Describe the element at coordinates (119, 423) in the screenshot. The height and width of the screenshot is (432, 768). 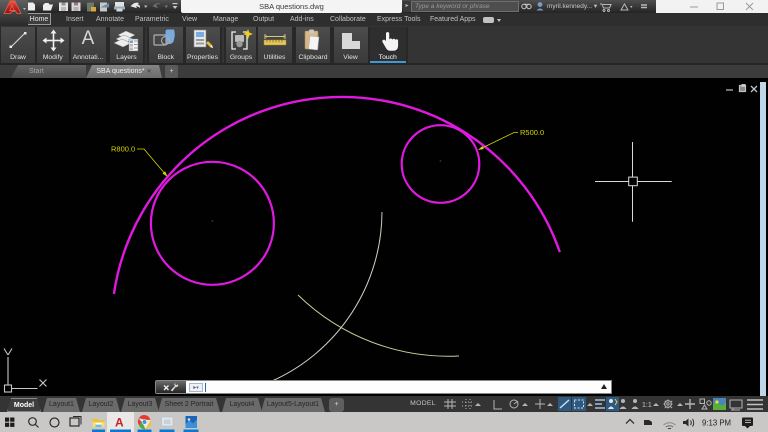
I see `svg-text: A` at that location.